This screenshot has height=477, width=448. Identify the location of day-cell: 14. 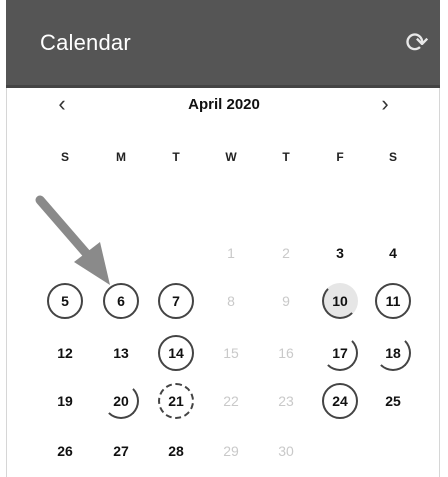
(176, 353).